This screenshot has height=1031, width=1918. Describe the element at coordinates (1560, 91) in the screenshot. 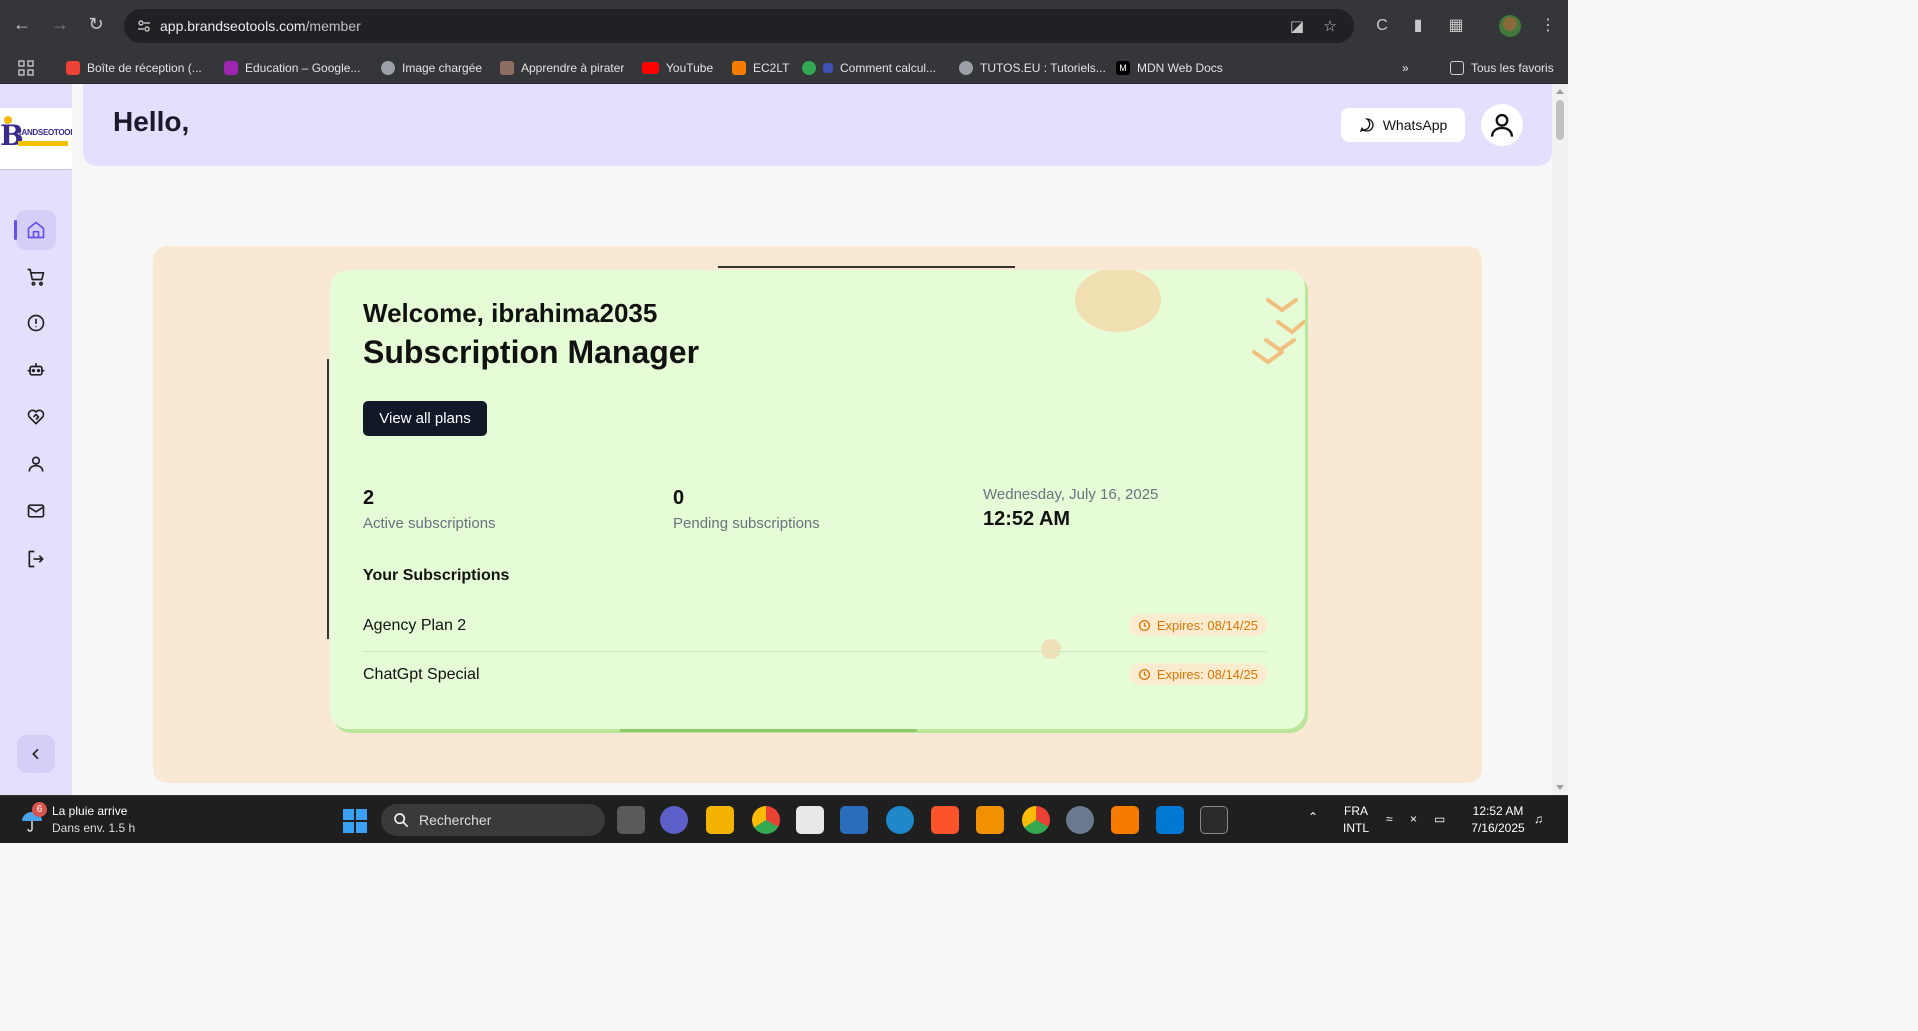

I see `scroll-up-icon` at that location.